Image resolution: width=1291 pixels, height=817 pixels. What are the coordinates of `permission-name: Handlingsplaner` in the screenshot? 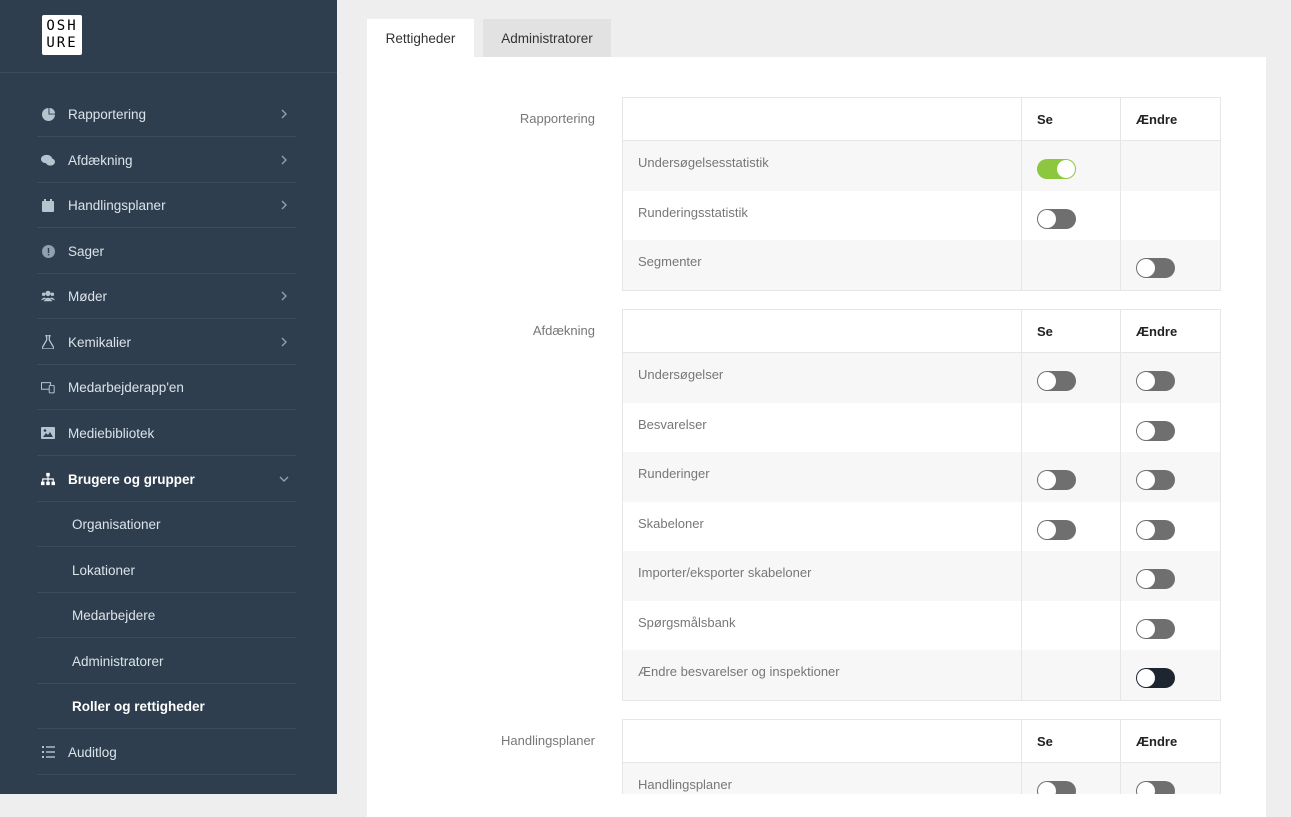 It's located at (685, 784).